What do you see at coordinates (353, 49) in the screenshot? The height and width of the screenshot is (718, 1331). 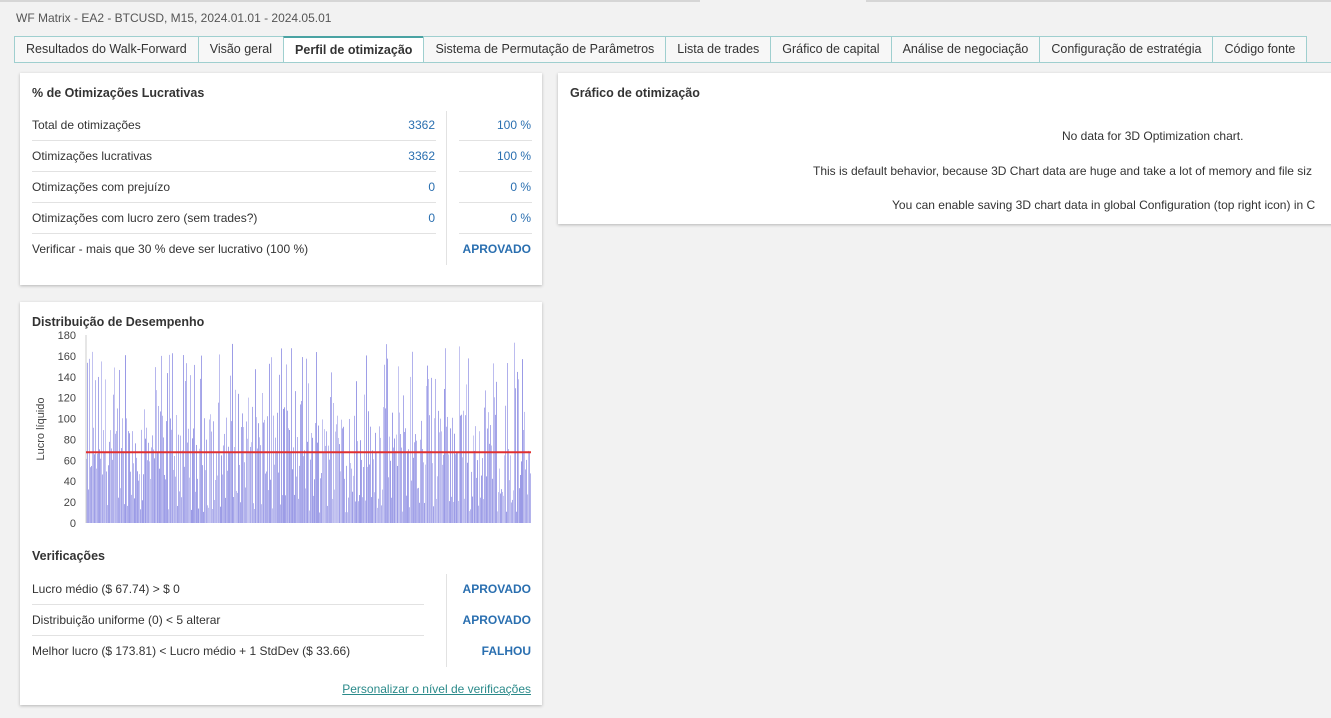 I see `tab-2: Perfil de otimização` at bounding box center [353, 49].